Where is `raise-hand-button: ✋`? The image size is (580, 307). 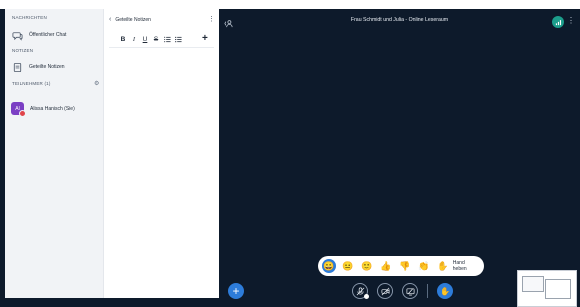
raise-hand-button: ✋ is located at coordinates (445, 291).